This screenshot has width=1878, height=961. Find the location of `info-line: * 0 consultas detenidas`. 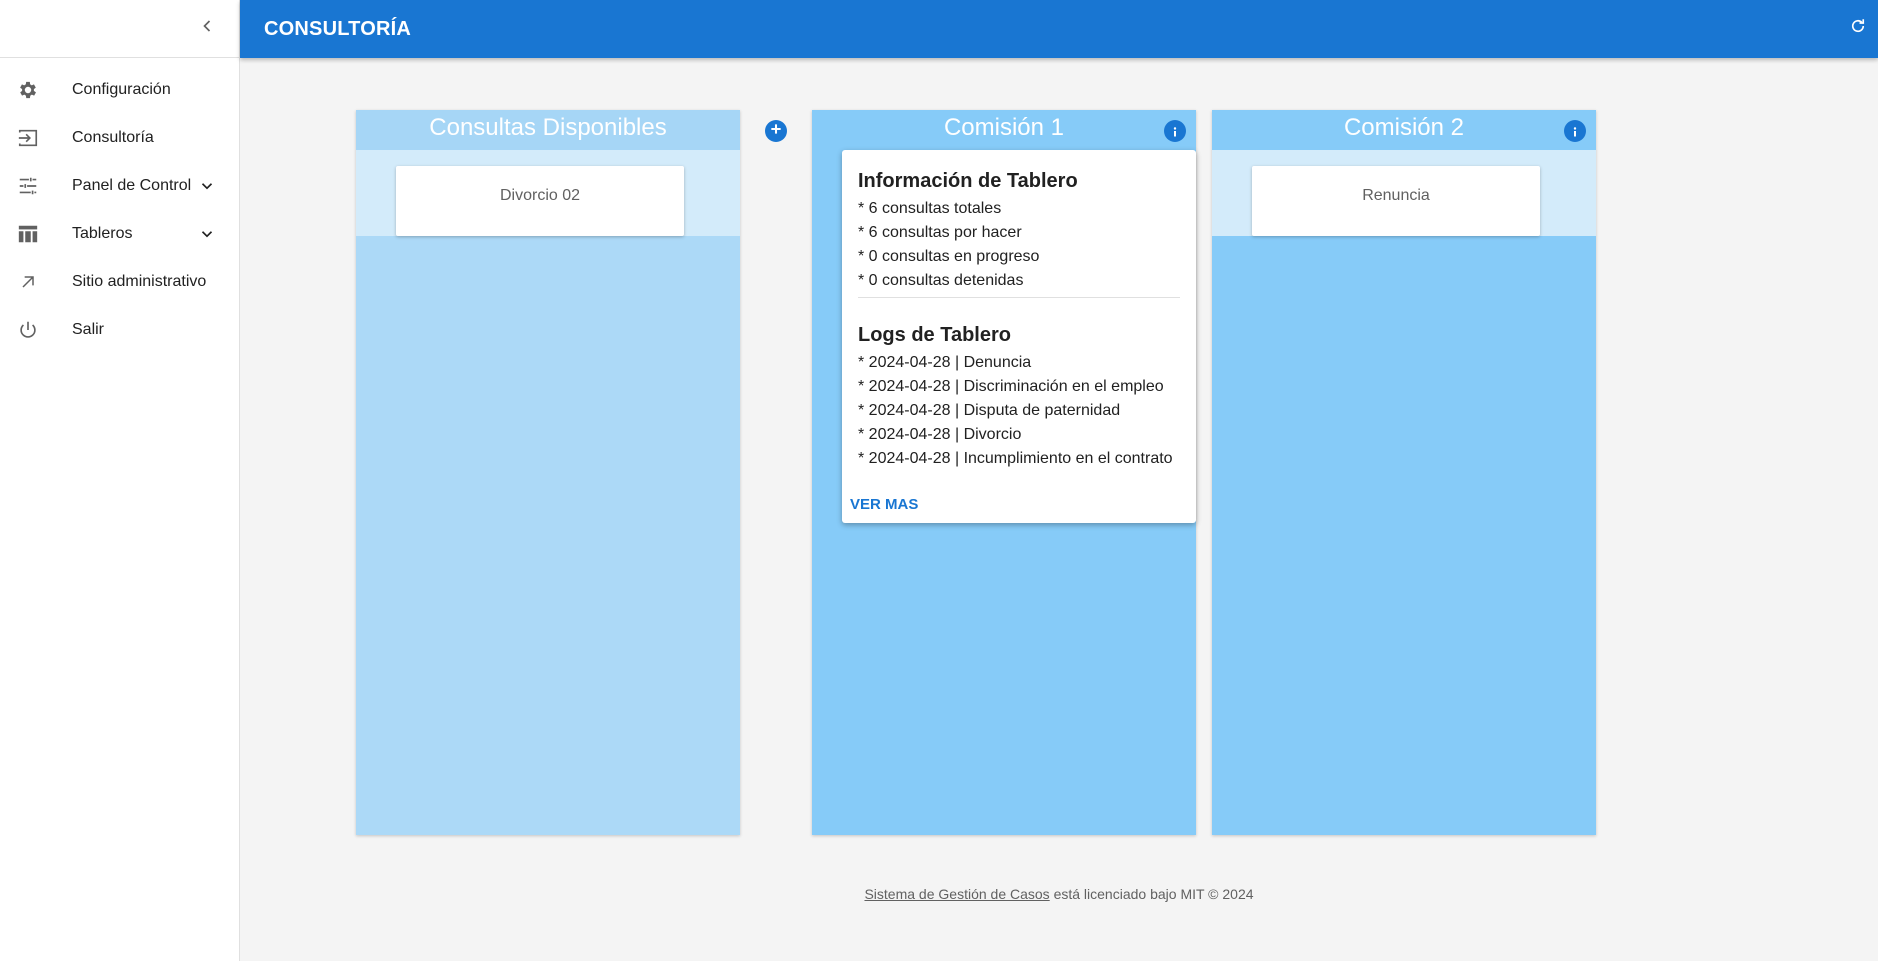

info-line: * 0 consultas detenidas is located at coordinates (941, 280).